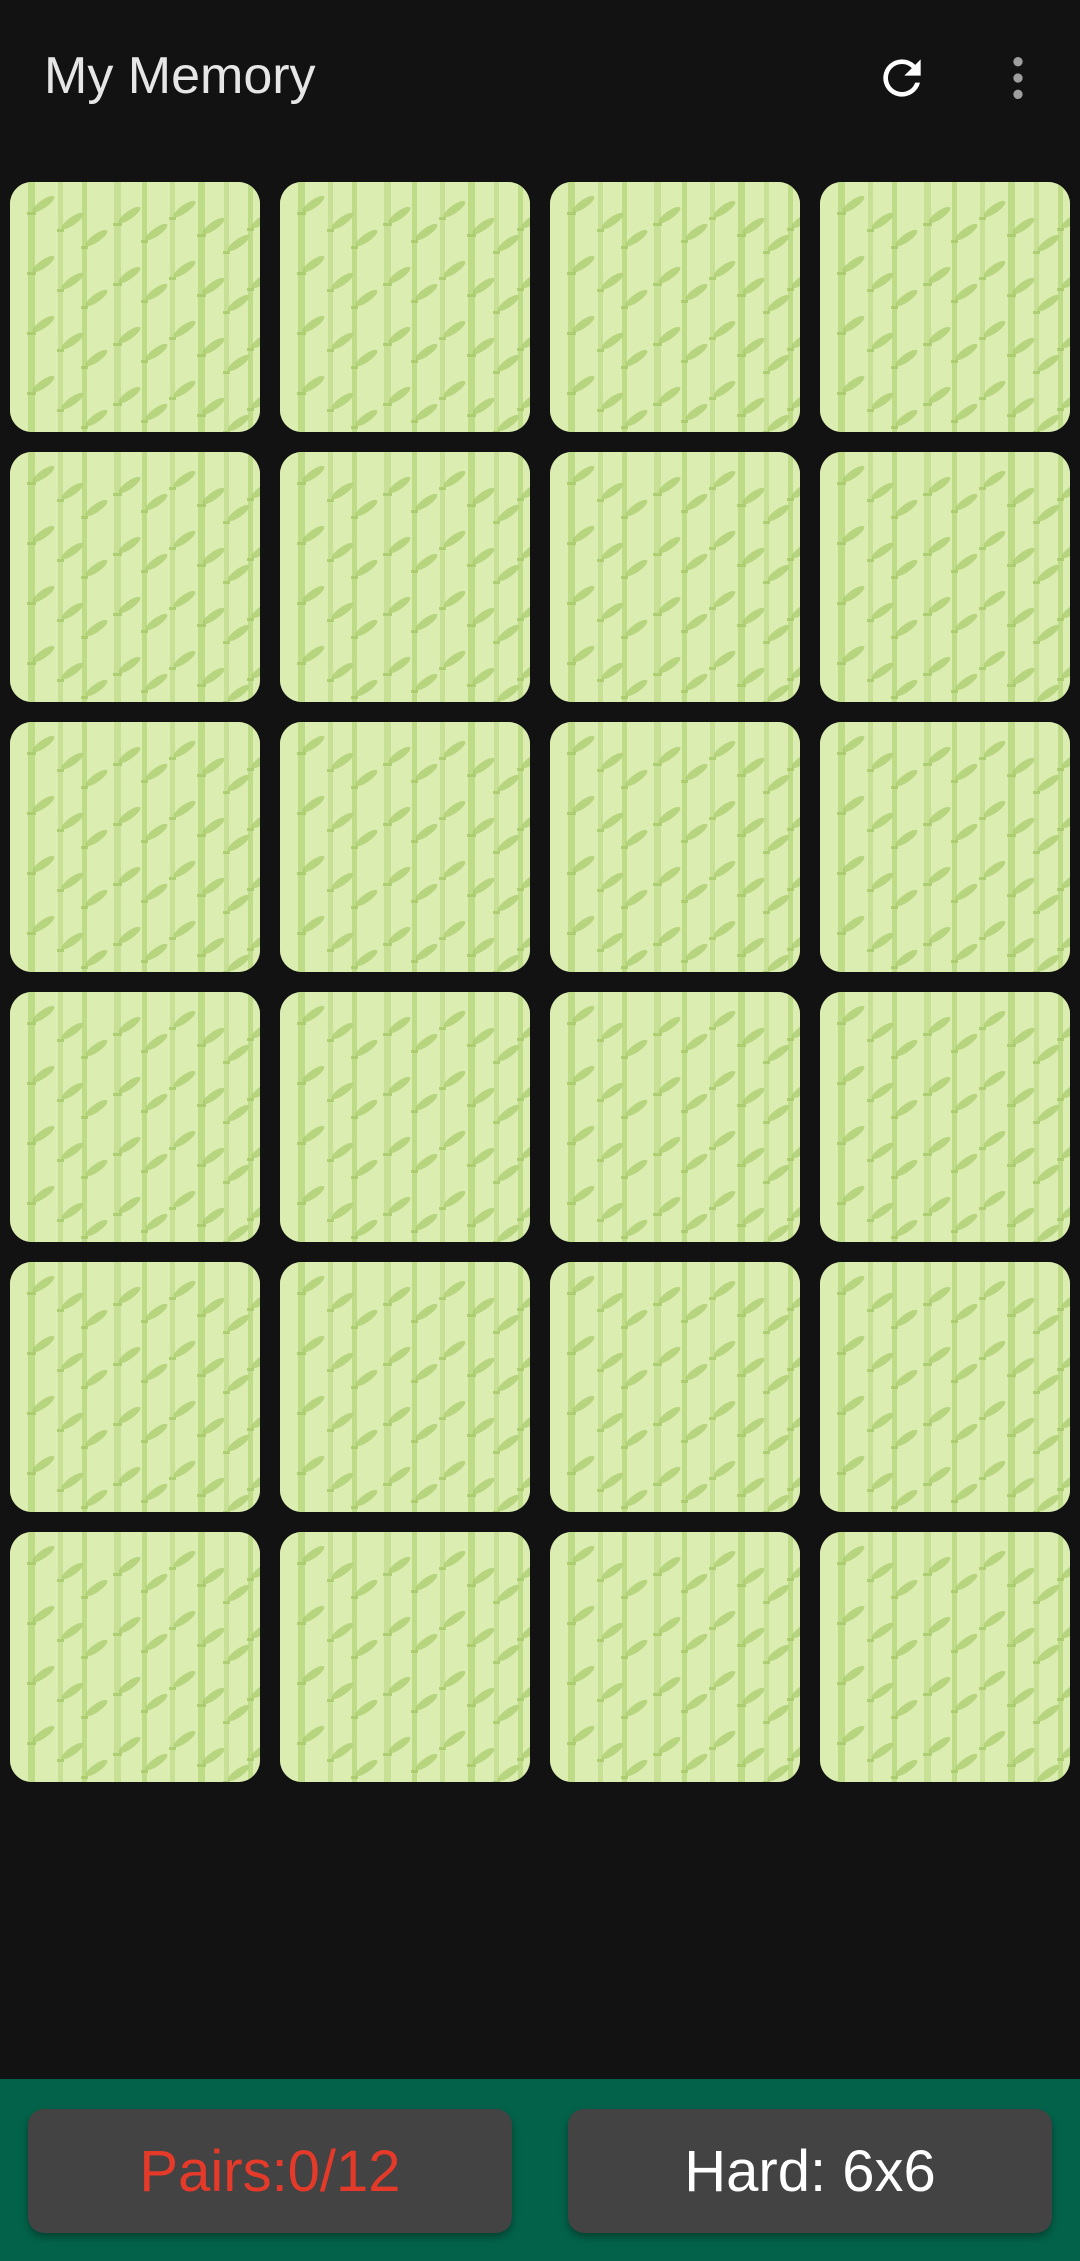 The image size is (1080, 2261). What do you see at coordinates (540, 2170) in the screenshot?
I see `status-bar: Pairs:0/12 Hard: 6x6` at bounding box center [540, 2170].